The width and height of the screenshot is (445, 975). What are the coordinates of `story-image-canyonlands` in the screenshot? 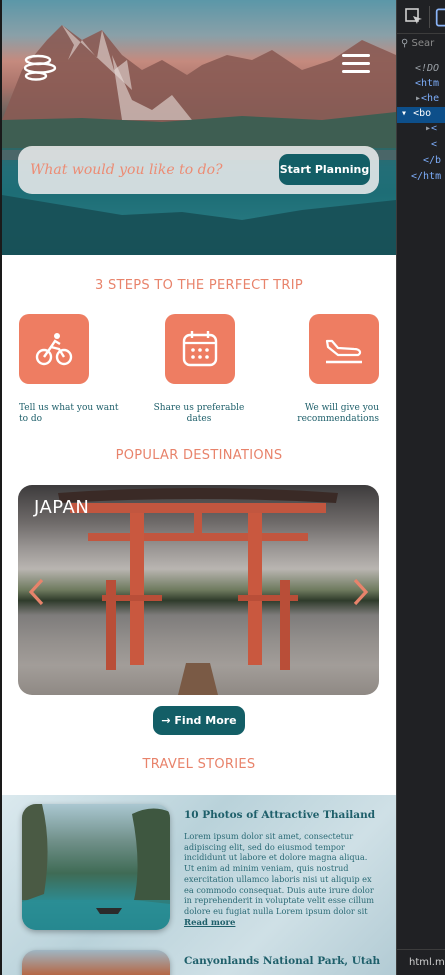 It's located at (96, 962).